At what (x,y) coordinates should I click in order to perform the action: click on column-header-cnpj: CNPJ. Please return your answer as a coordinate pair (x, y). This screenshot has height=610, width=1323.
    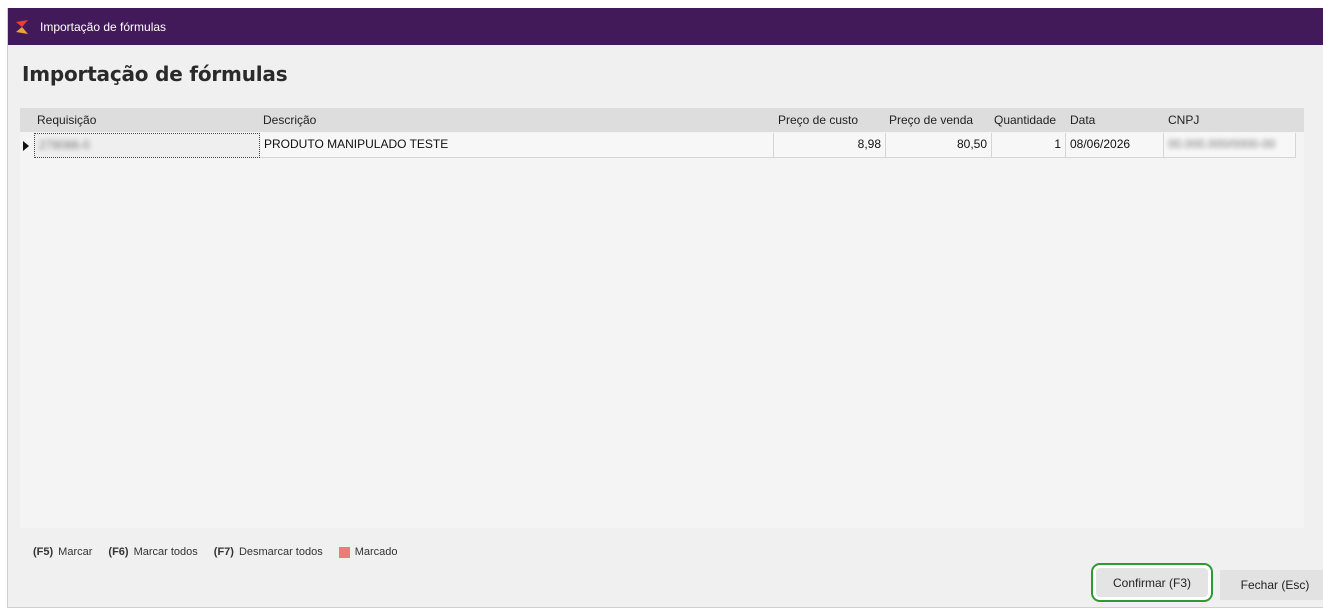
    Looking at the image, I should click on (1183, 120).